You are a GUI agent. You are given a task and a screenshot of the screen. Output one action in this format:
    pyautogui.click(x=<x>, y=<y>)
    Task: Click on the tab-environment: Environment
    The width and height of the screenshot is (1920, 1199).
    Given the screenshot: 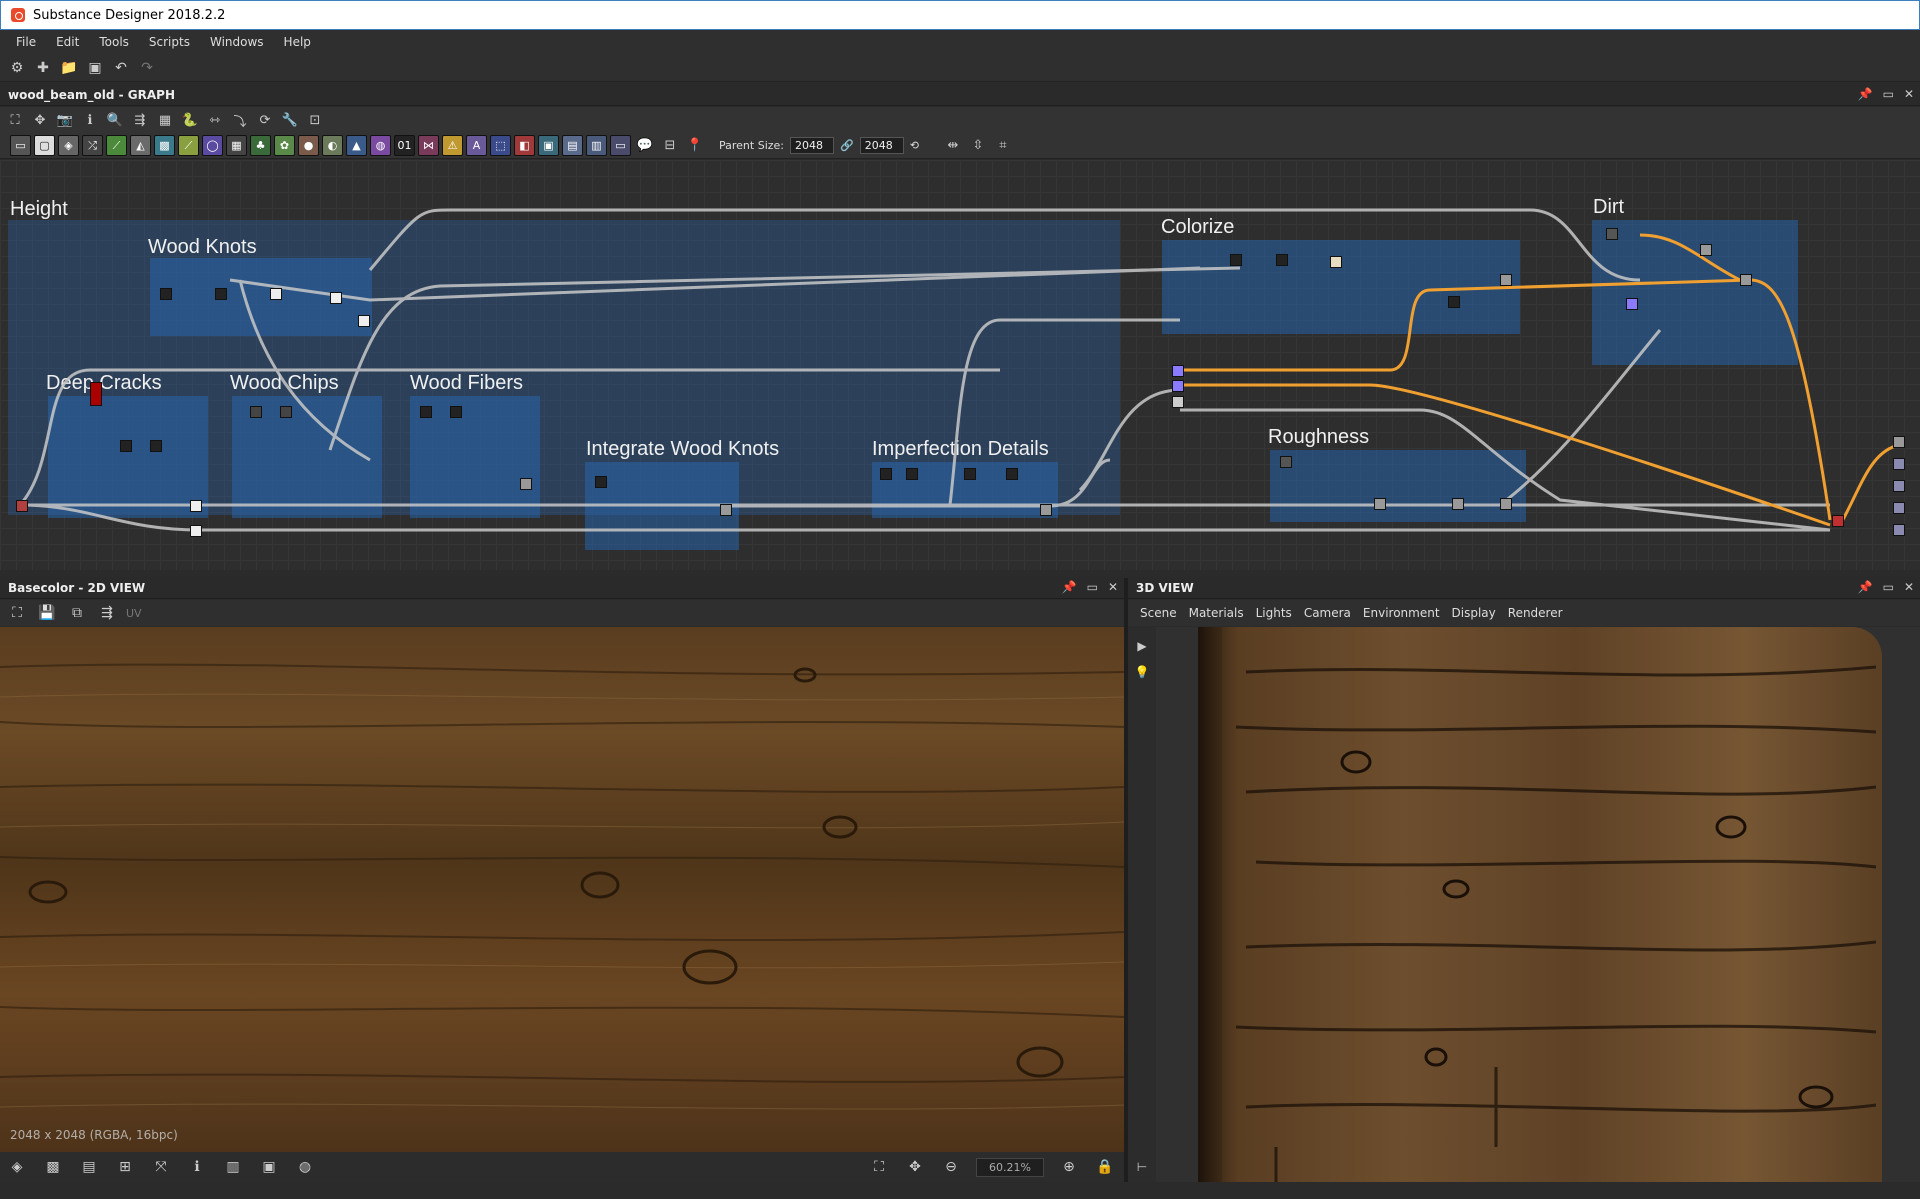 What is the action you would take?
    pyautogui.click(x=1401, y=613)
    